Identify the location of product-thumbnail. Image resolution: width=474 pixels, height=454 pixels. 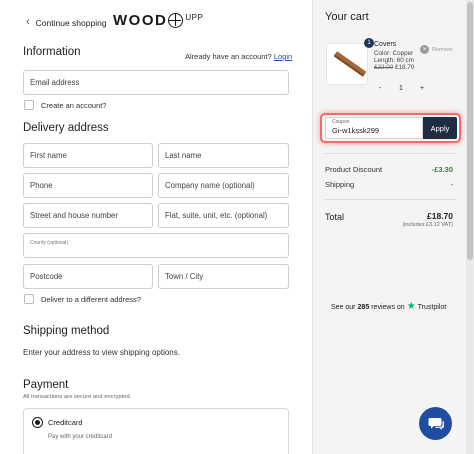
(347, 64).